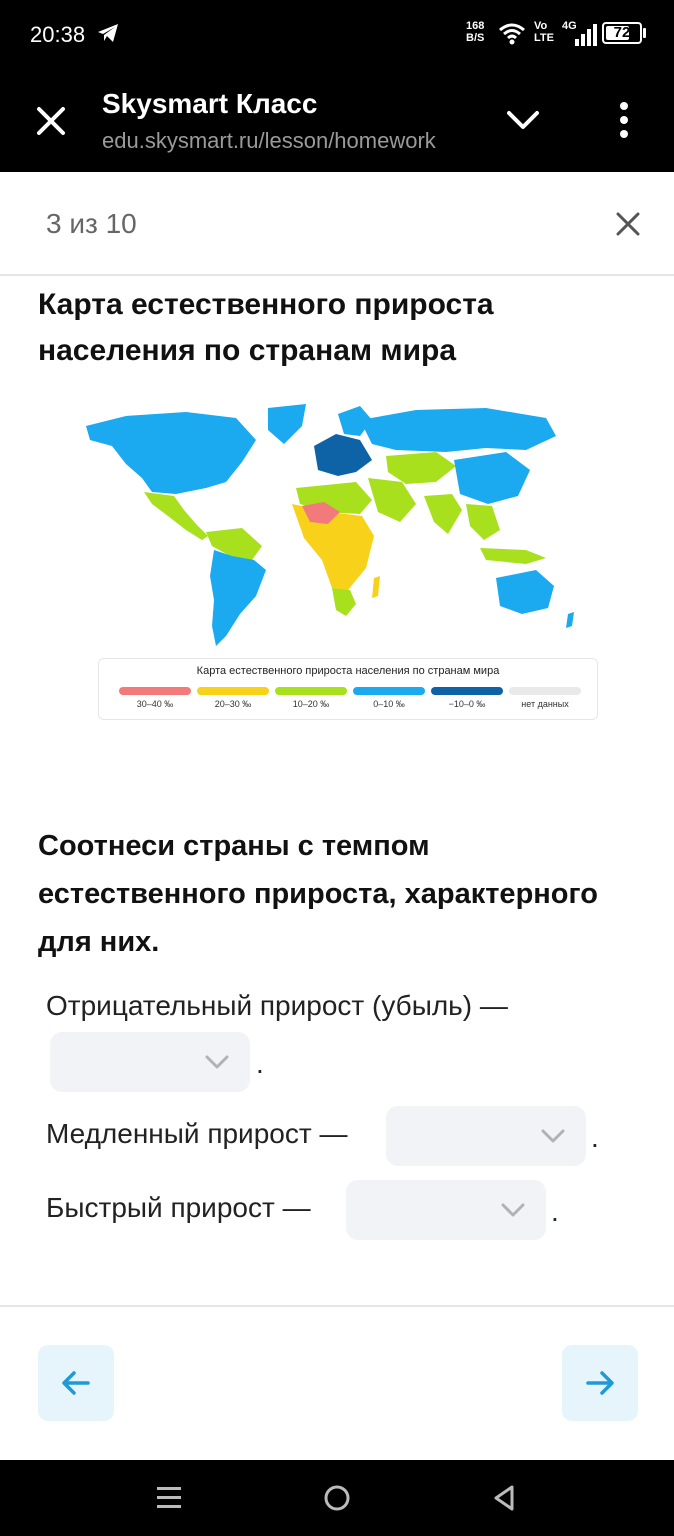 Image resolution: width=674 pixels, height=1536 pixels. Describe the element at coordinates (525, 592) in the screenshot. I see `map-region-australia` at that location.